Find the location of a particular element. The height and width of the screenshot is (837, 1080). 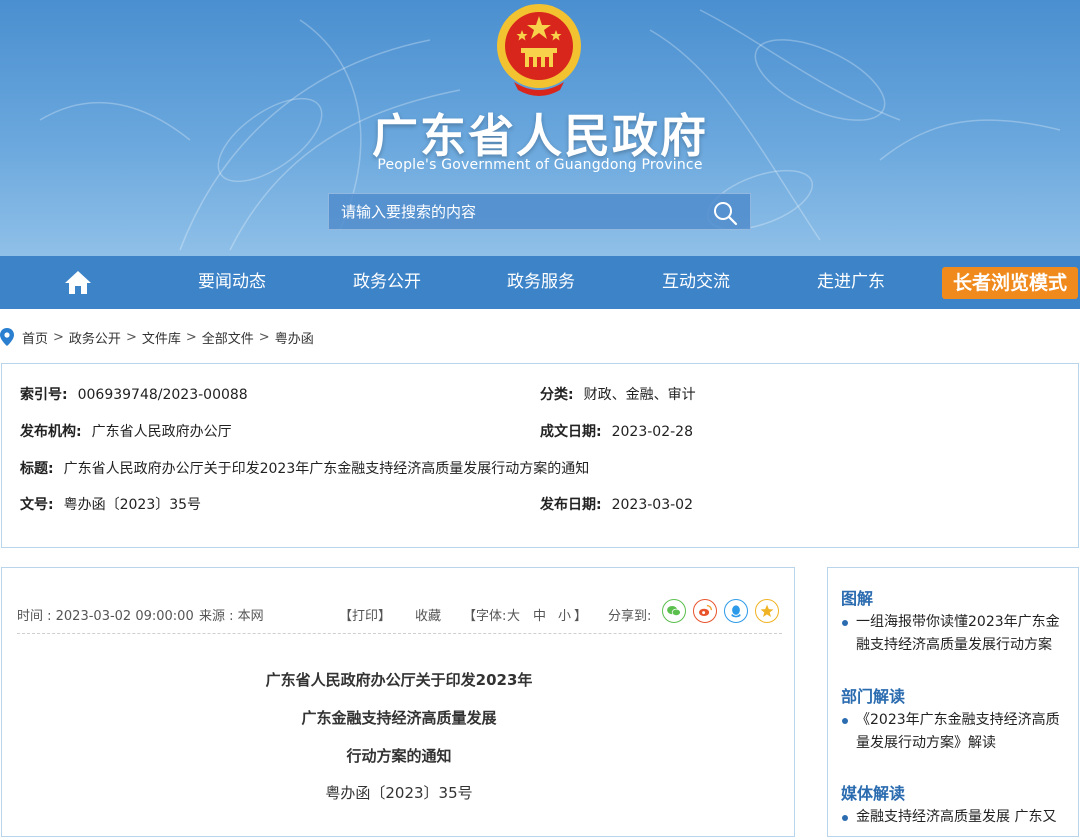

national-emblem-icon is located at coordinates (539, 50).